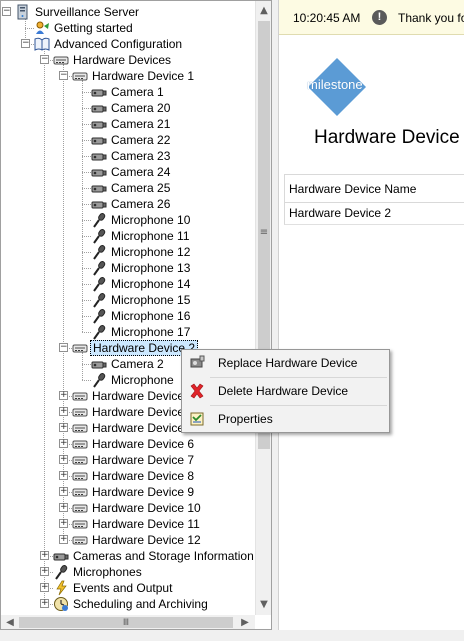  I want to click on scroll-left-arrow: ◀, so click(10, 622).